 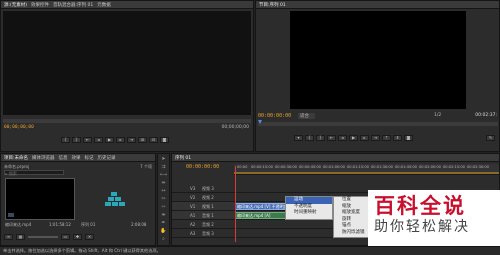 What do you see at coordinates (193, 215) in the screenshot?
I see `track-a1-label: A1` at bounding box center [193, 215].